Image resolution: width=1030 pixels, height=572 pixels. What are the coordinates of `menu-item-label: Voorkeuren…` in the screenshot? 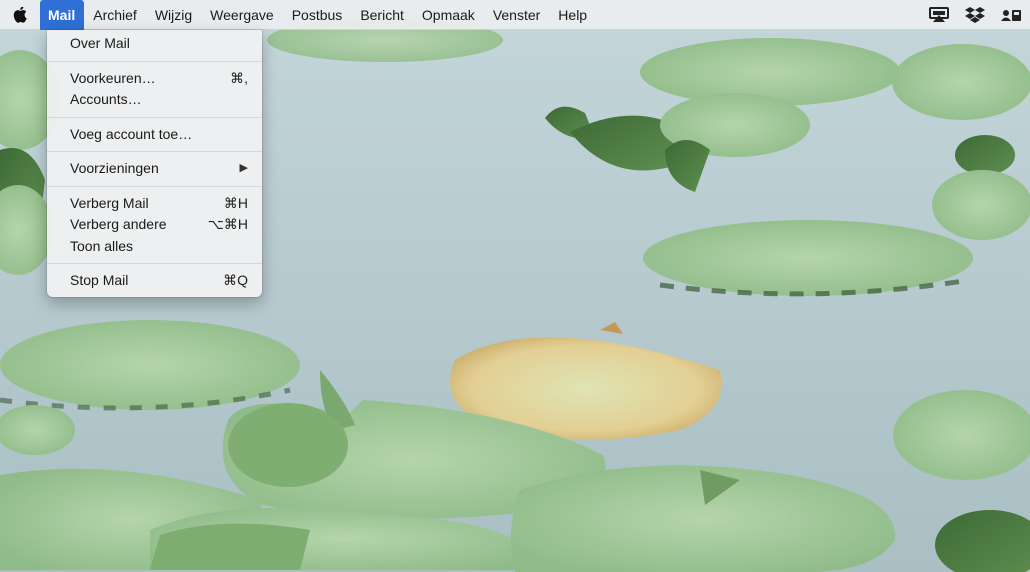 It's located at (113, 77).